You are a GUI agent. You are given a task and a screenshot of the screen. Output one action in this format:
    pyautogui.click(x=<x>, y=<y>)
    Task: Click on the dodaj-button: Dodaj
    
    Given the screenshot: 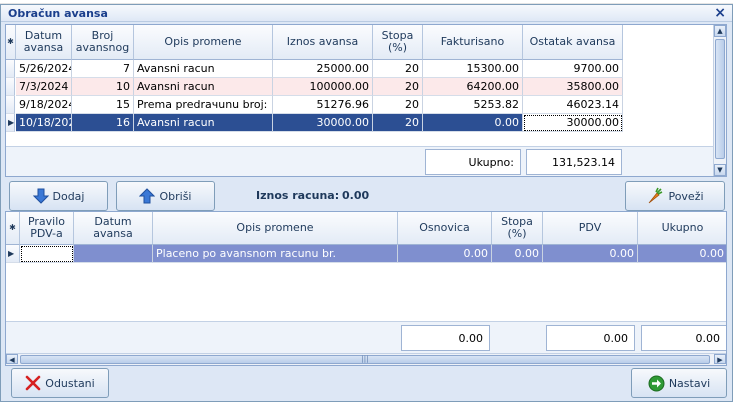 What is the action you would take?
    pyautogui.click(x=58, y=196)
    